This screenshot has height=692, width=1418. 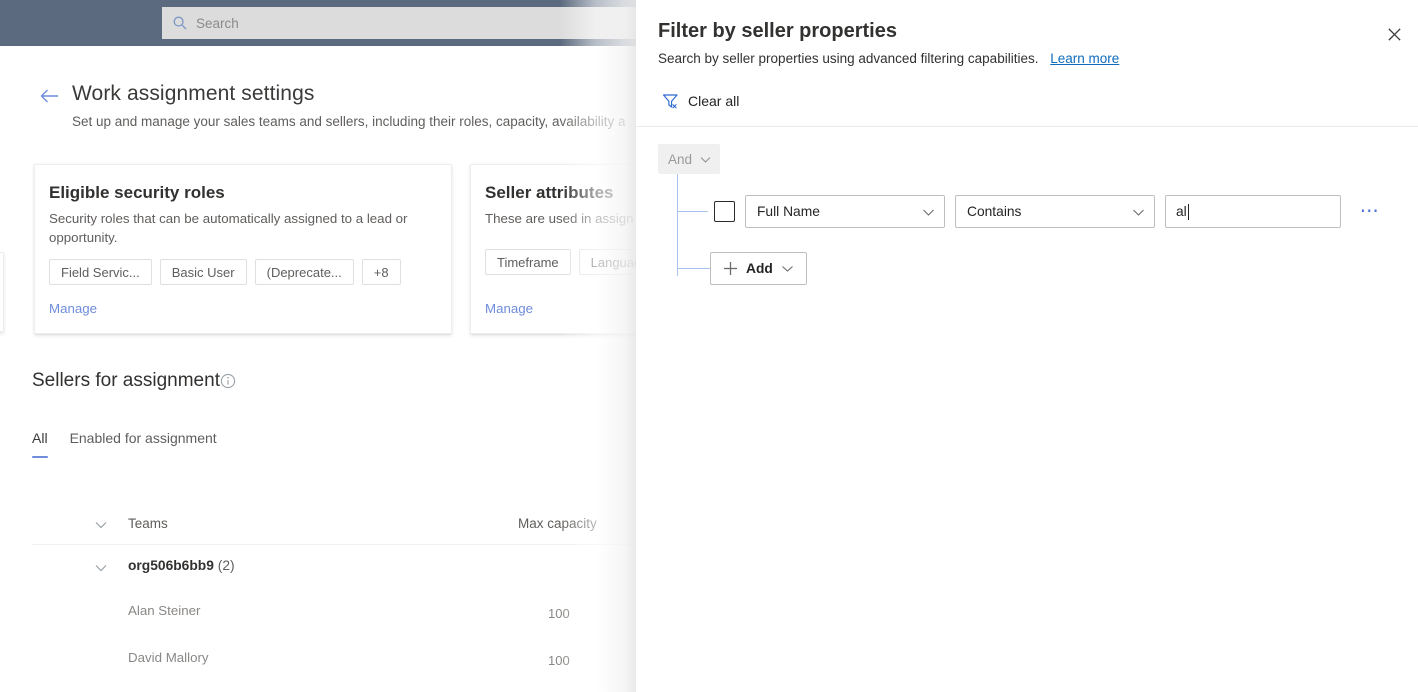 I want to click on group-operator-label: And, so click(x=680, y=159).